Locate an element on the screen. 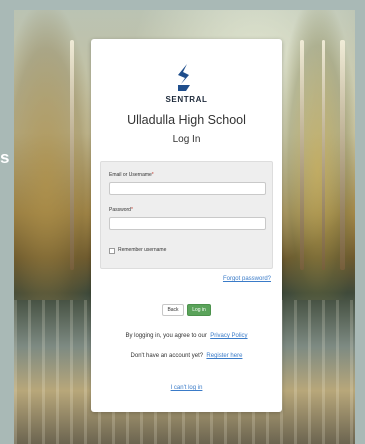 This screenshot has height=444, width=365. email-label: Email or Username* is located at coordinates (131, 175).